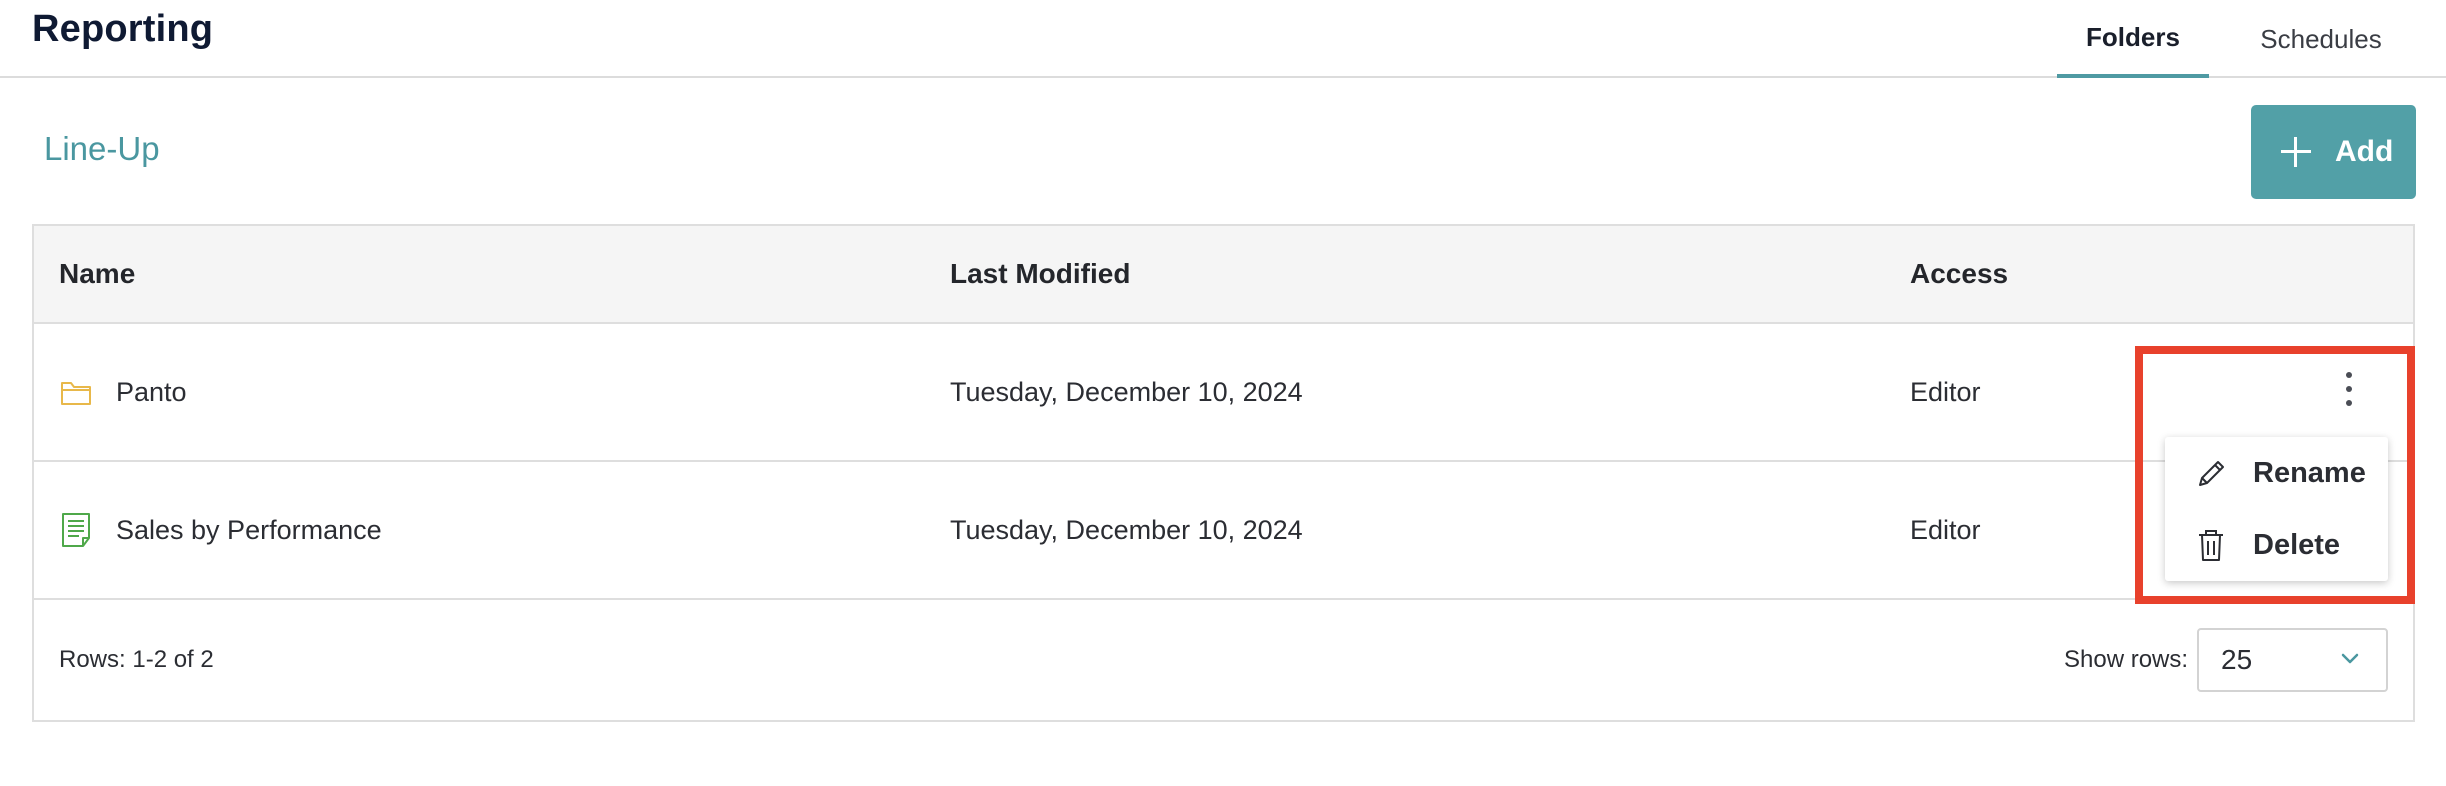 This screenshot has width=2446, height=786. What do you see at coordinates (2364, 151) in the screenshot?
I see `add-button-label: Add` at bounding box center [2364, 151].